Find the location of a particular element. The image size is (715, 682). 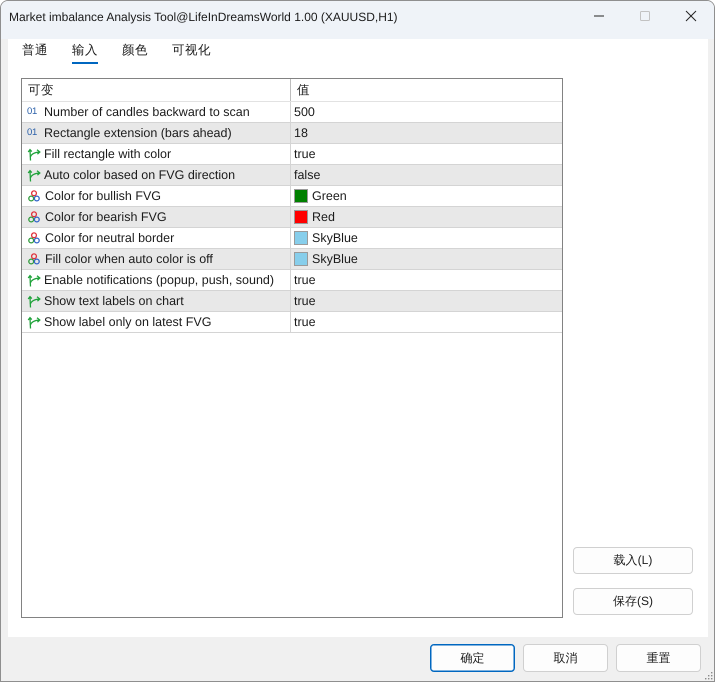

table-row: Show label only on latest FVG true is located at coordinates (292, 322).